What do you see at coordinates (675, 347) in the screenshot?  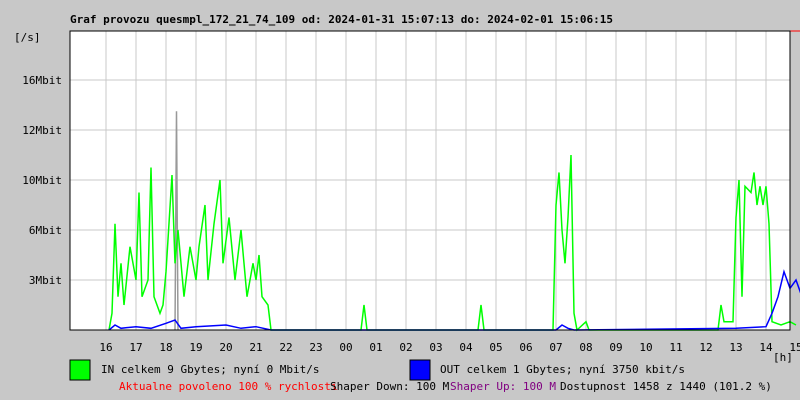 I see `x-tick-label: 11` at bounding box center [675, 347].